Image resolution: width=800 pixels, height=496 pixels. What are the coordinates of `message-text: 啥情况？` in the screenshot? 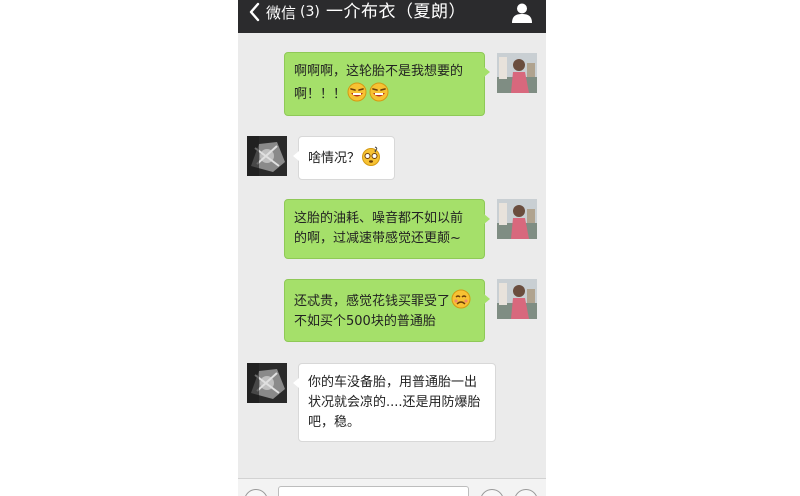 It's located at (334, 158).